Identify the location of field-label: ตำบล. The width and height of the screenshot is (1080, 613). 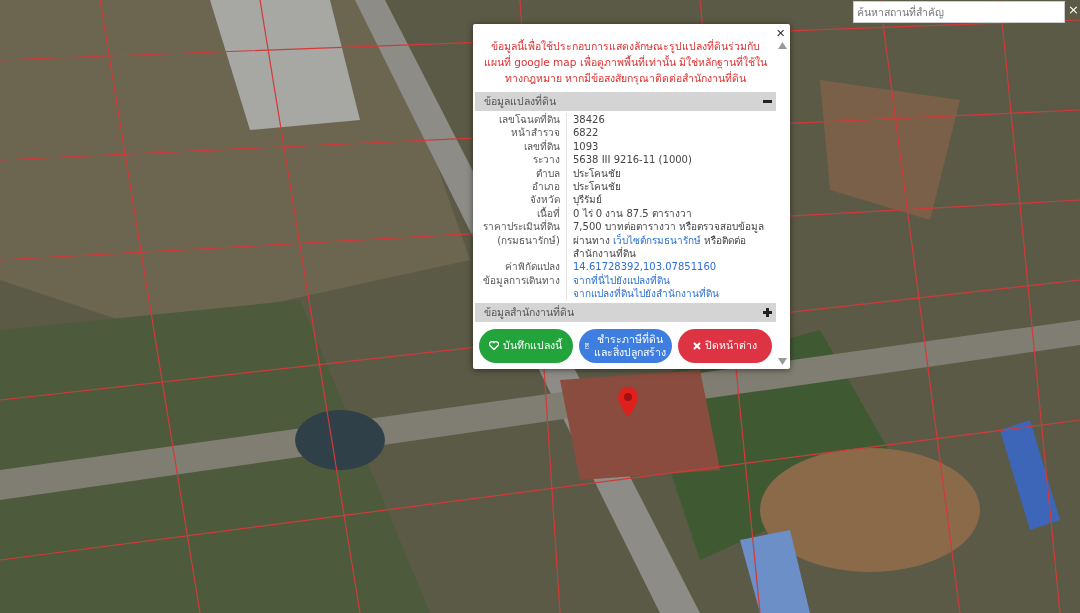
(521, 173).